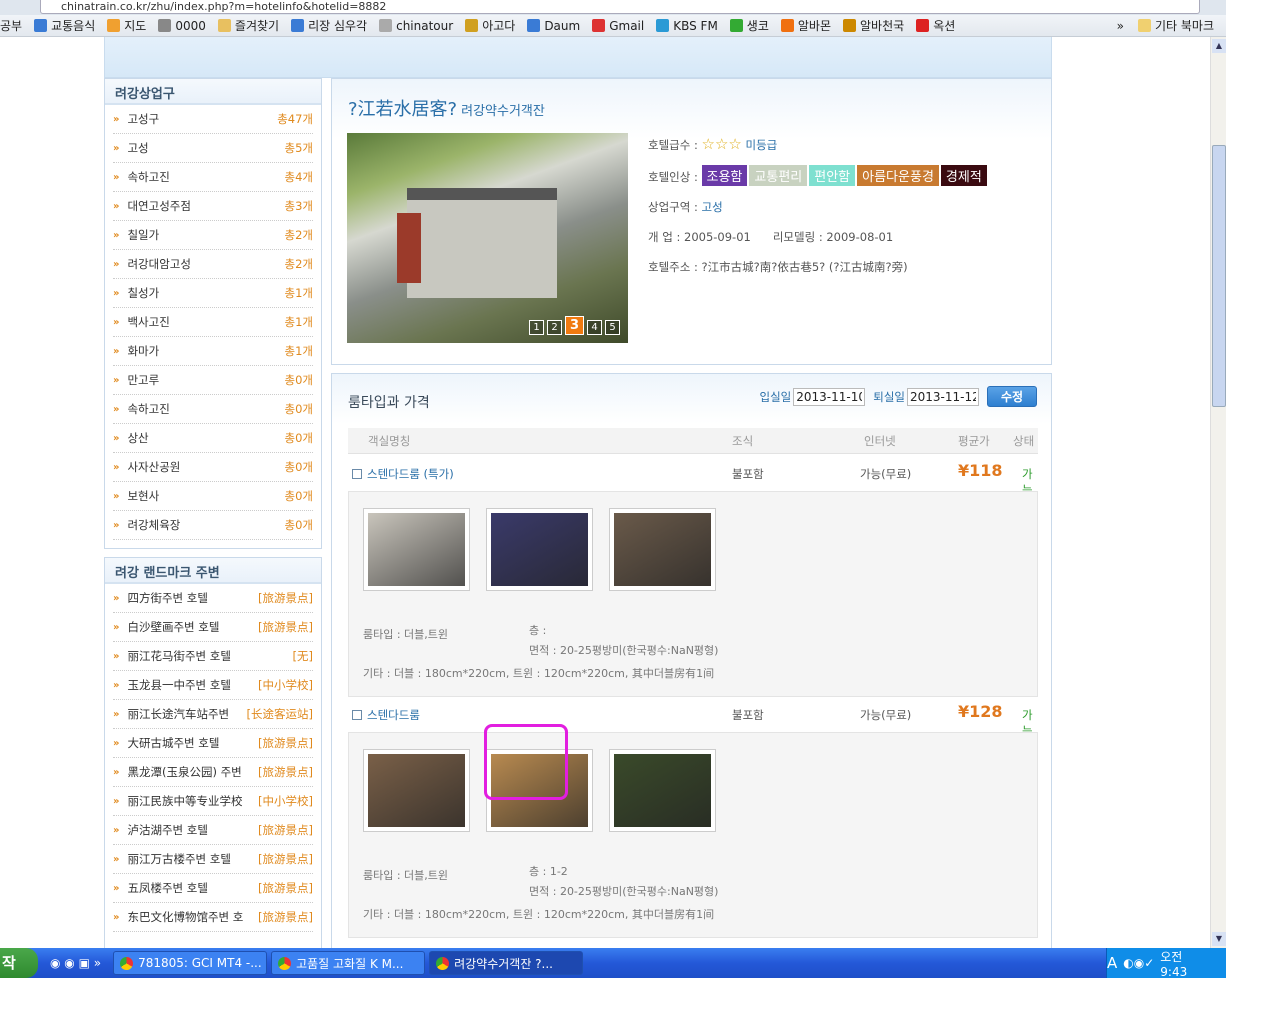 The image size is (1280, 1024). I want to click on remodel-date: 리모델링 : 2009-08-01, so click(833, 237).